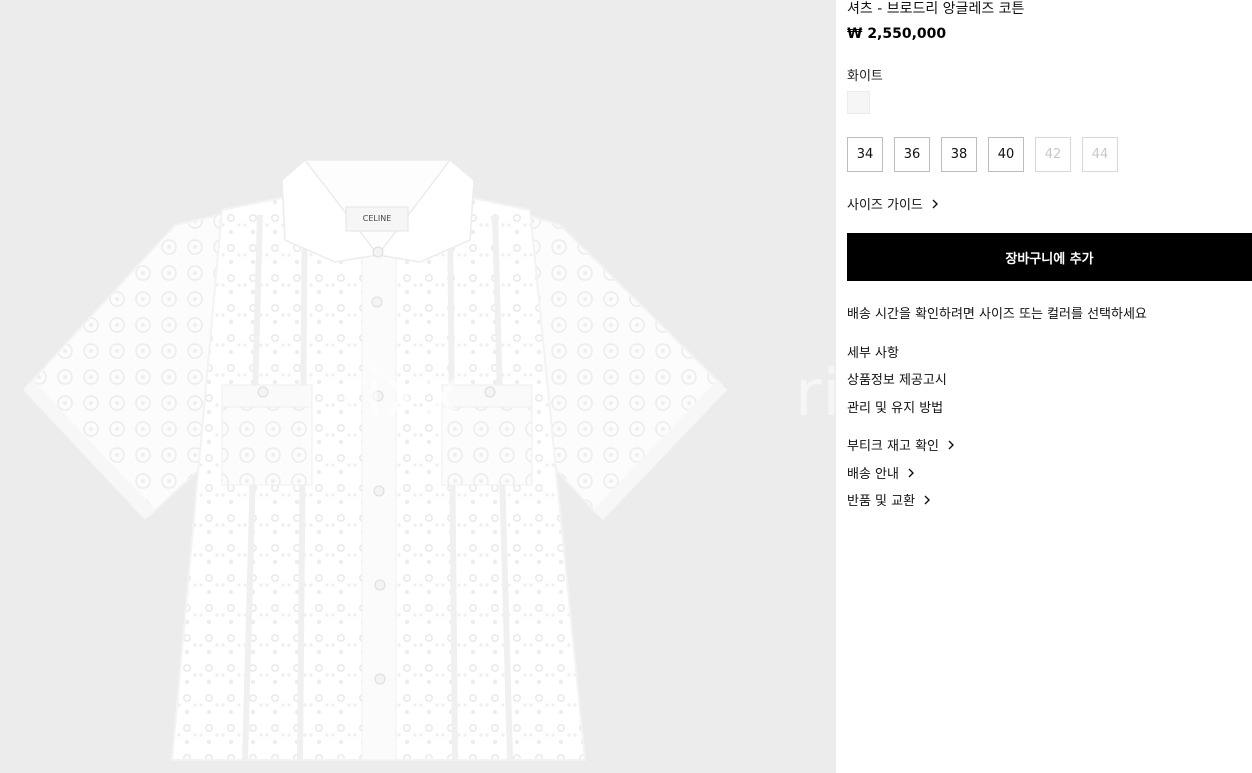 This screenshot has height=773, width=1252. I want to click on boutique-stock-label: 부티크 재고 확인, so click(893, 446).